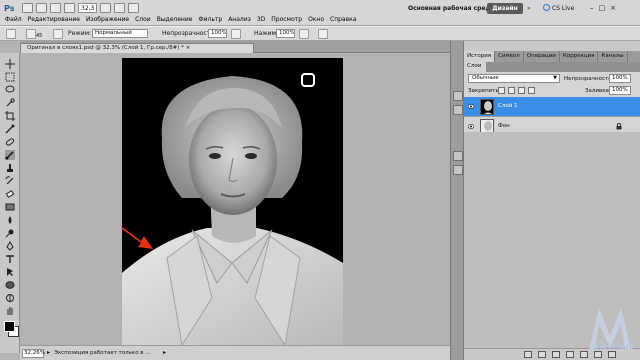  I want to click on opacity-field: 100%, so click(217, 33).